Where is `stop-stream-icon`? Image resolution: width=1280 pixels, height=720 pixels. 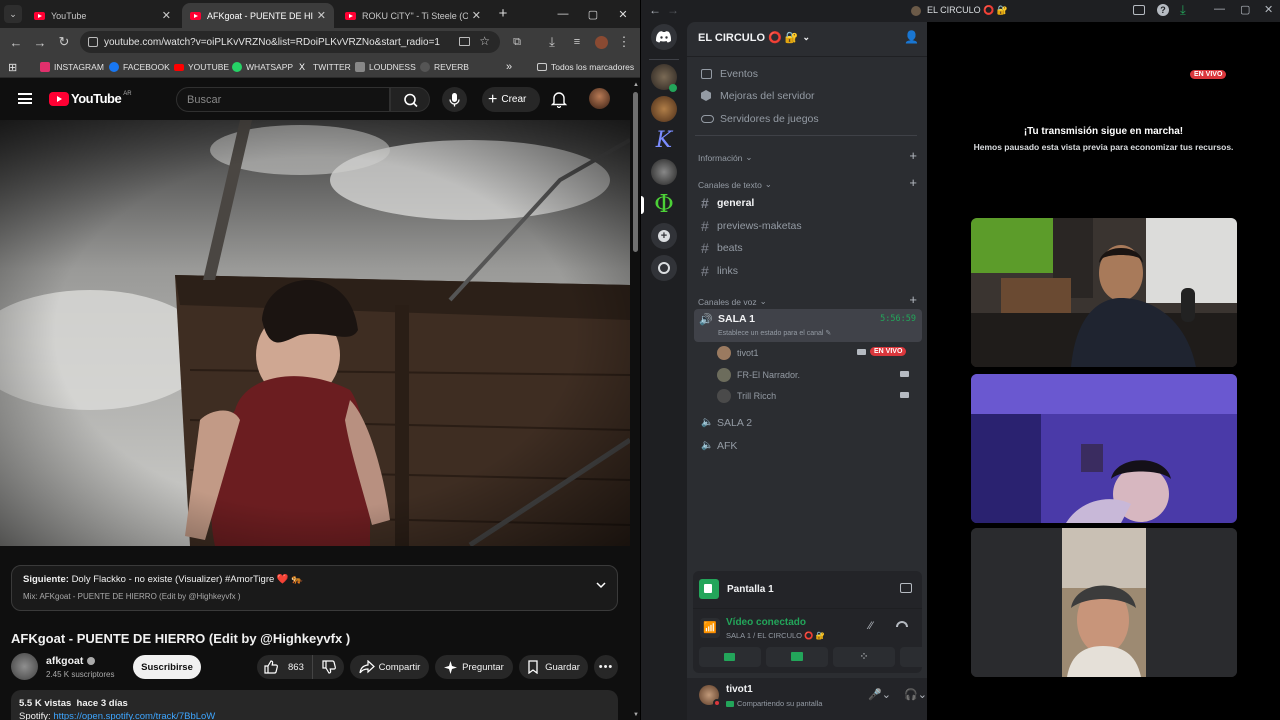 stop-stream-icon is located at coordinates (906, 588).